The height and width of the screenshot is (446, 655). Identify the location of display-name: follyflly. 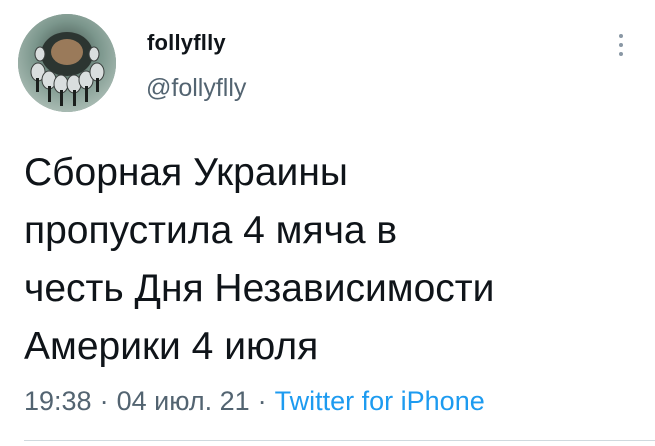
(186, 43).